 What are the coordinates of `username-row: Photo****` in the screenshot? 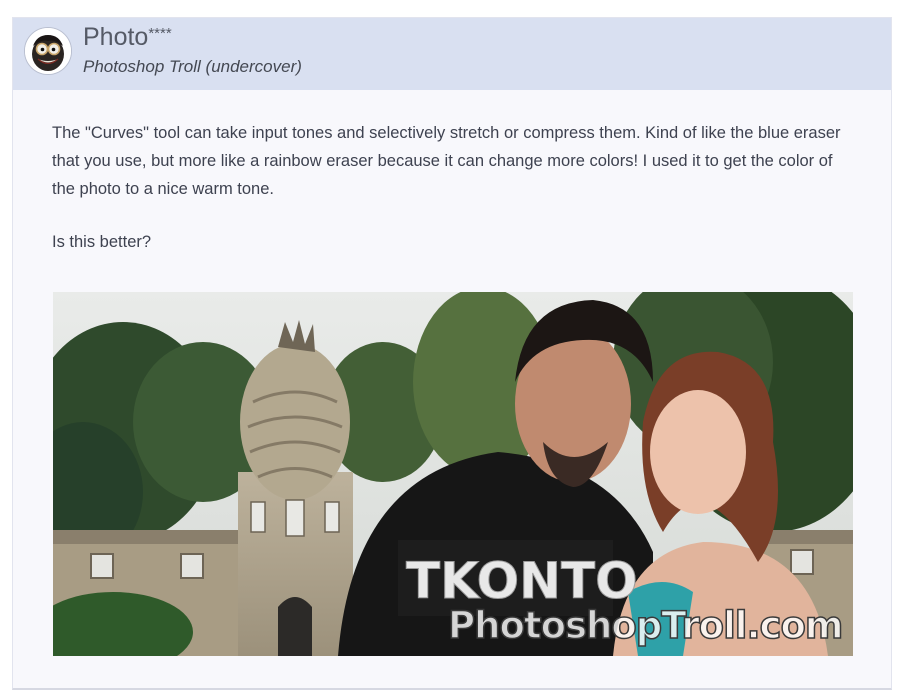 It's located at (127, 37).